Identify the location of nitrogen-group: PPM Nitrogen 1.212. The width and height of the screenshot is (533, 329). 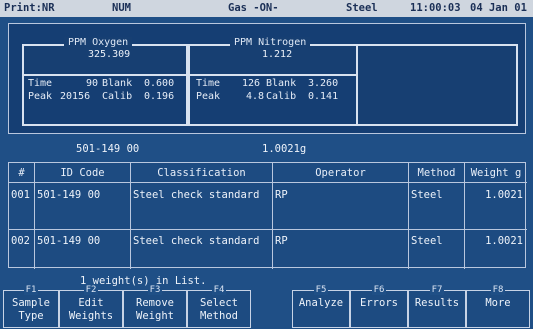
(273, 56).